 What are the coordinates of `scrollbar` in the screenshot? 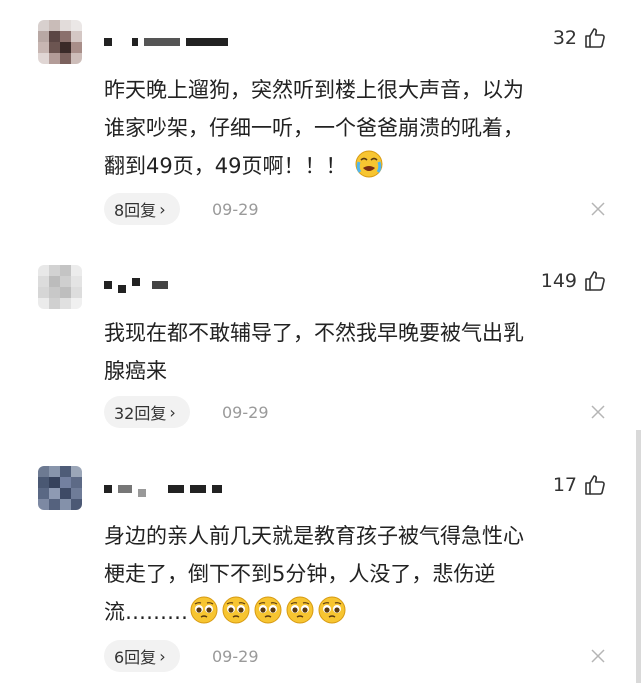 It's located at (638, 556).